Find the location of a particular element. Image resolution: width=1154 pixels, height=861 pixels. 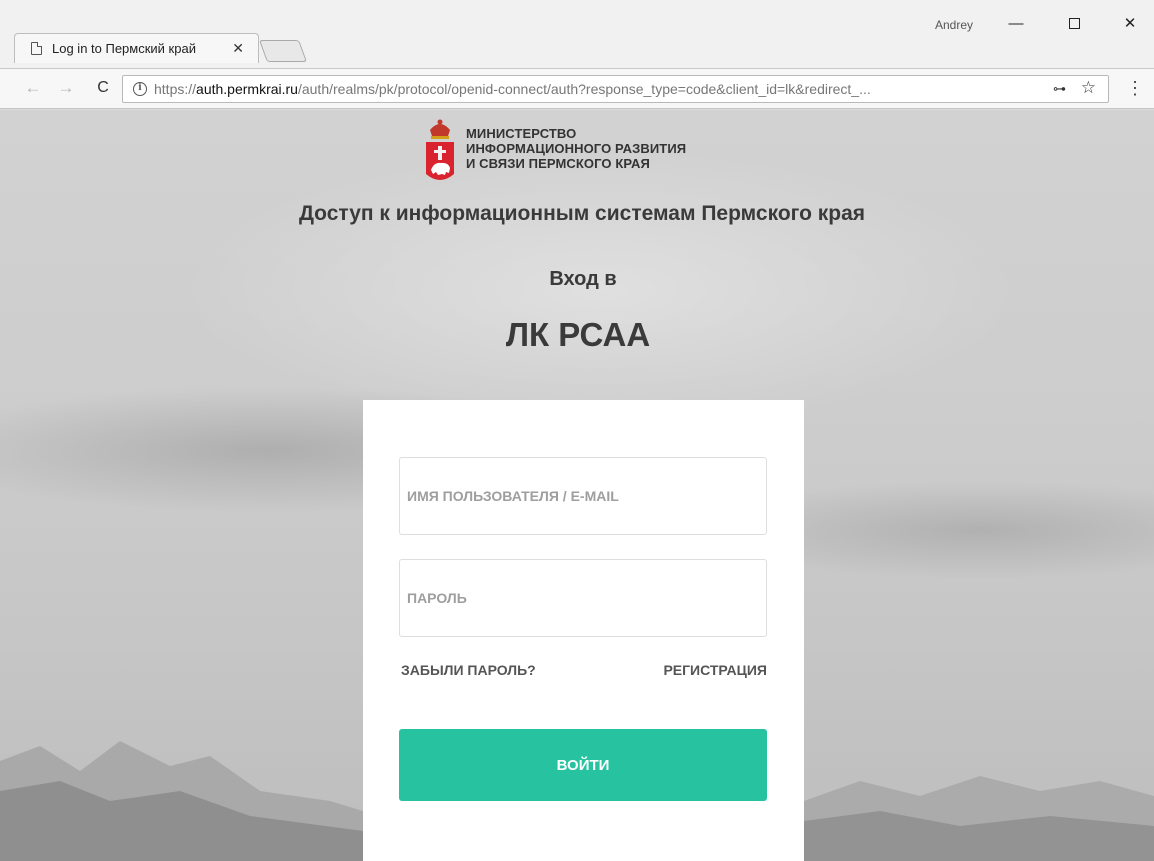

ministry-line-1: МИНИСТЕРСТВО is located at coordinates (521, 133).